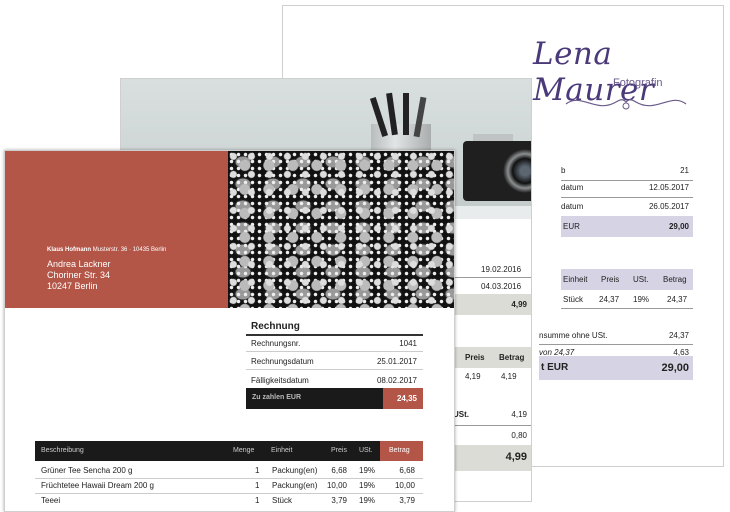  What do you see at coordinates (276, 343) in the screenshot?
I see `meta-label: Rechnungsnr.` at bounding box center [276, 343].